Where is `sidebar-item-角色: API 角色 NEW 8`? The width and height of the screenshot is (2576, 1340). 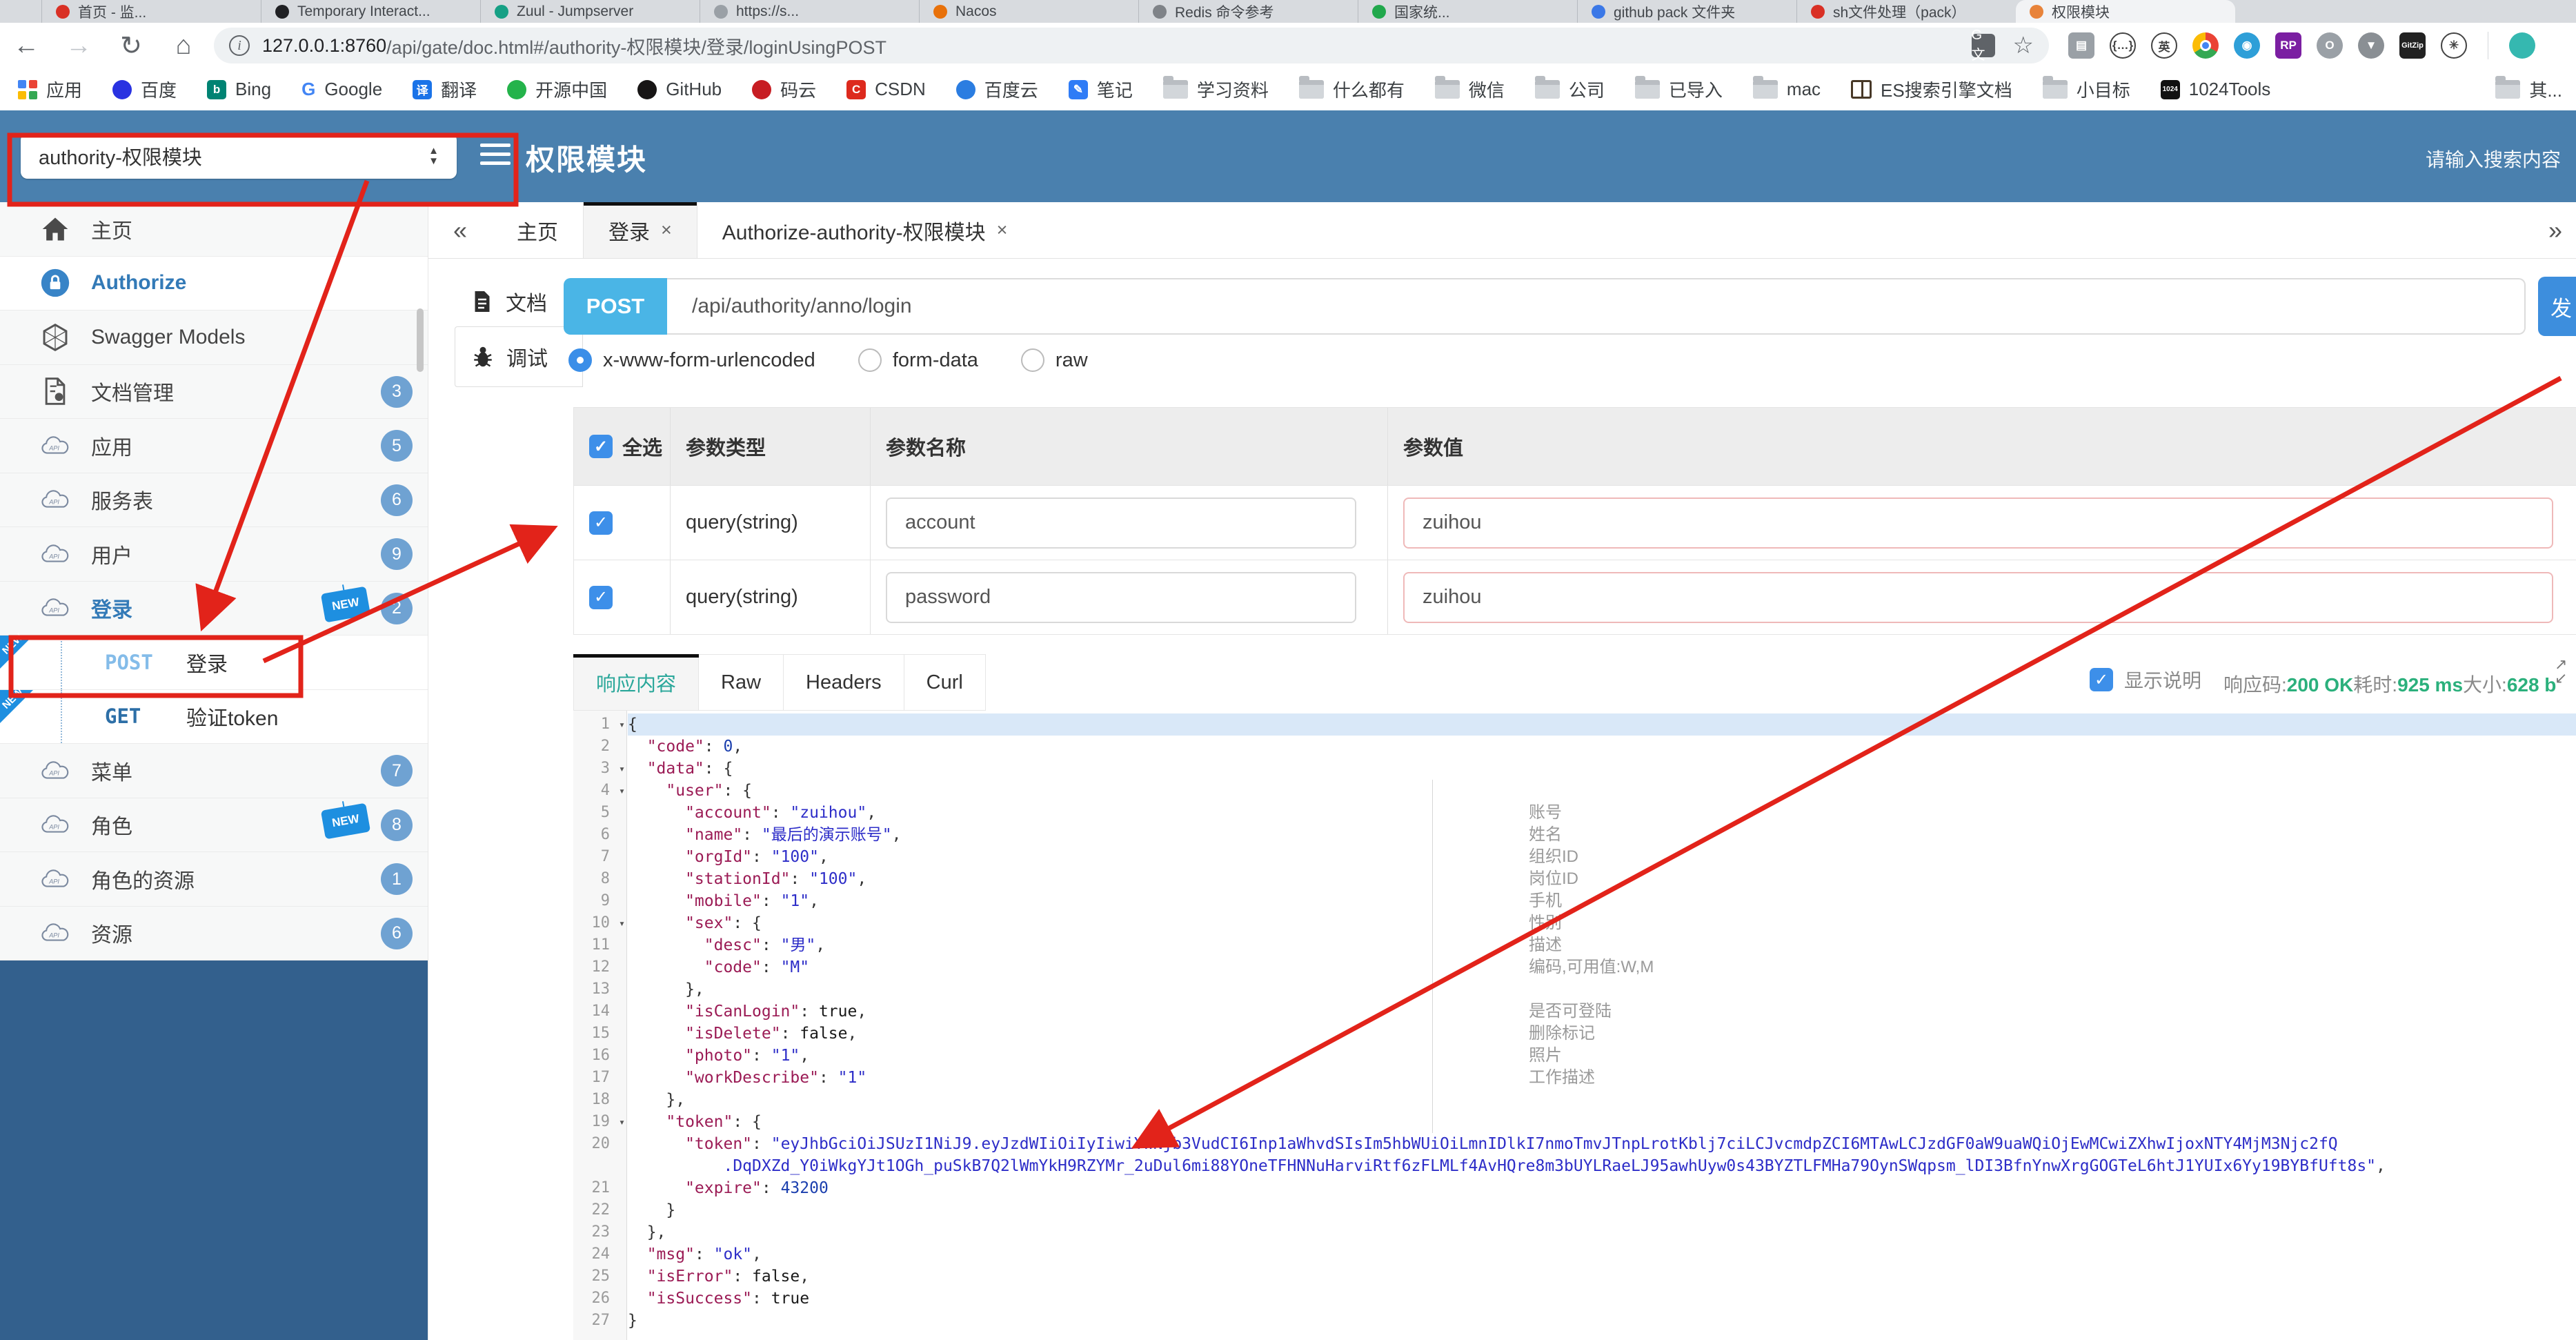
sidebar-item-角色: API 角色 NEW 8 is located at coordinates (214, 825).